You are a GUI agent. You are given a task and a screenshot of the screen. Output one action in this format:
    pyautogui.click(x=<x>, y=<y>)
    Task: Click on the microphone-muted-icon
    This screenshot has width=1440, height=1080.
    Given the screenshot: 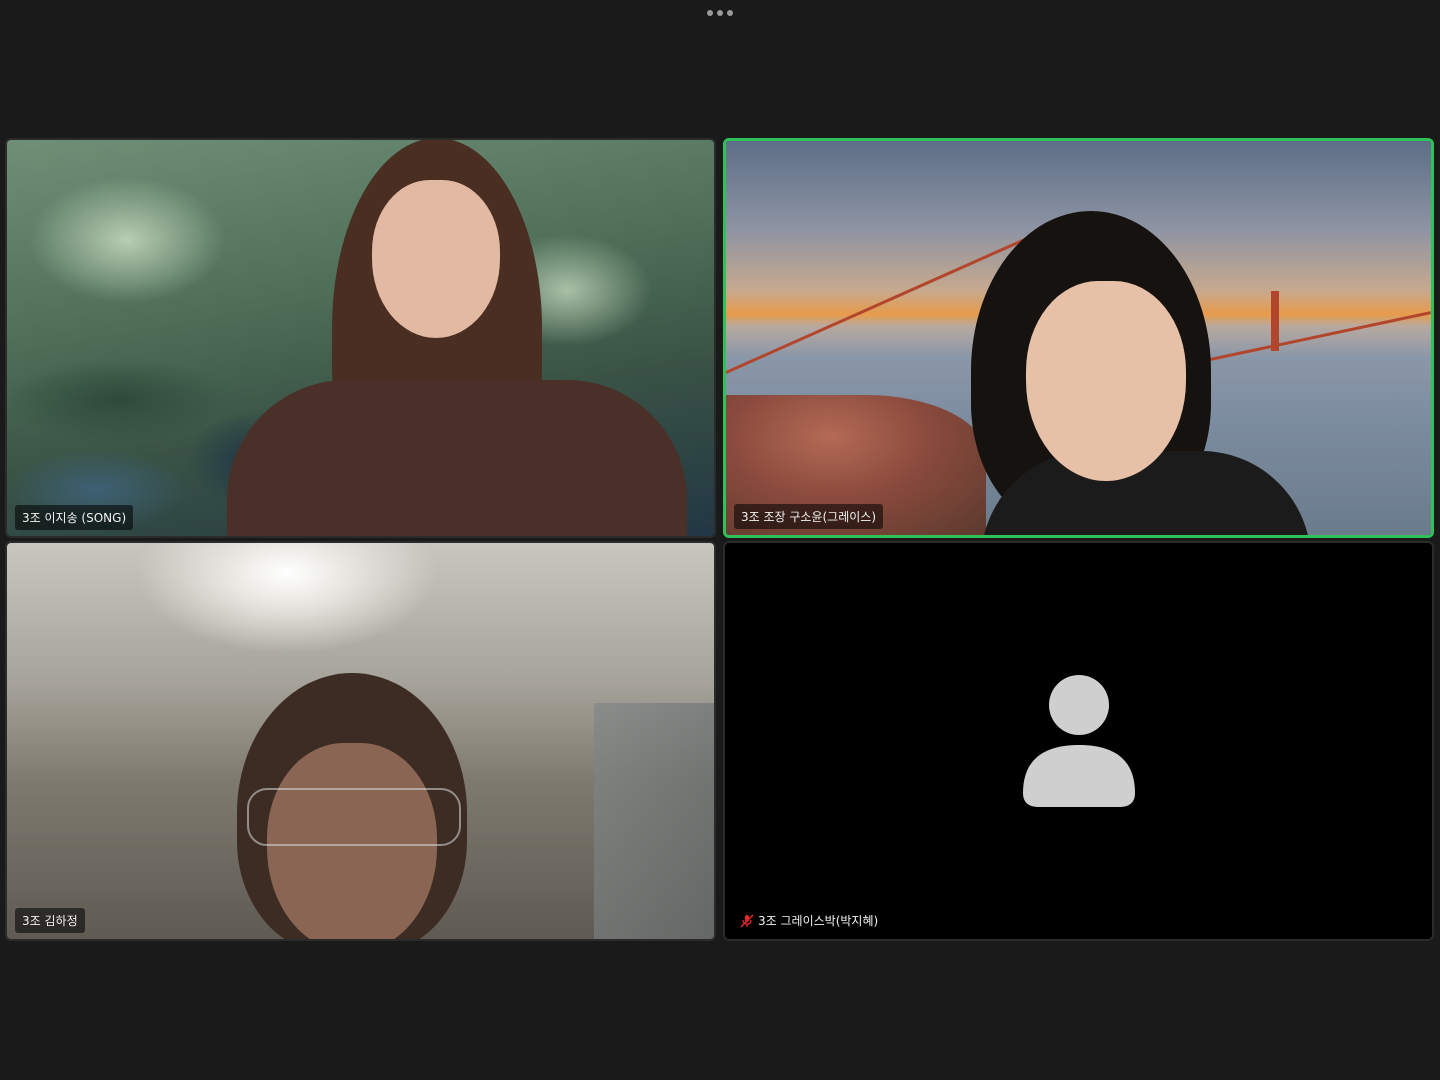 What is the action you would take?
    pyautogui.click(x=747, y=920)
    